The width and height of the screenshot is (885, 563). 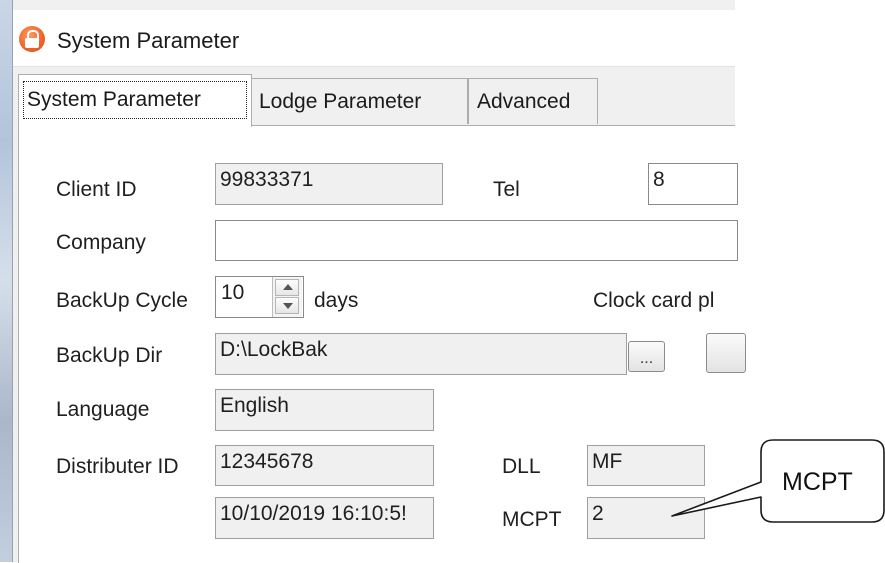 What do you see at coordinates (148, 40) in the screenshot?
I see `window-title: System Parameter` at bounding box center [148, 40].